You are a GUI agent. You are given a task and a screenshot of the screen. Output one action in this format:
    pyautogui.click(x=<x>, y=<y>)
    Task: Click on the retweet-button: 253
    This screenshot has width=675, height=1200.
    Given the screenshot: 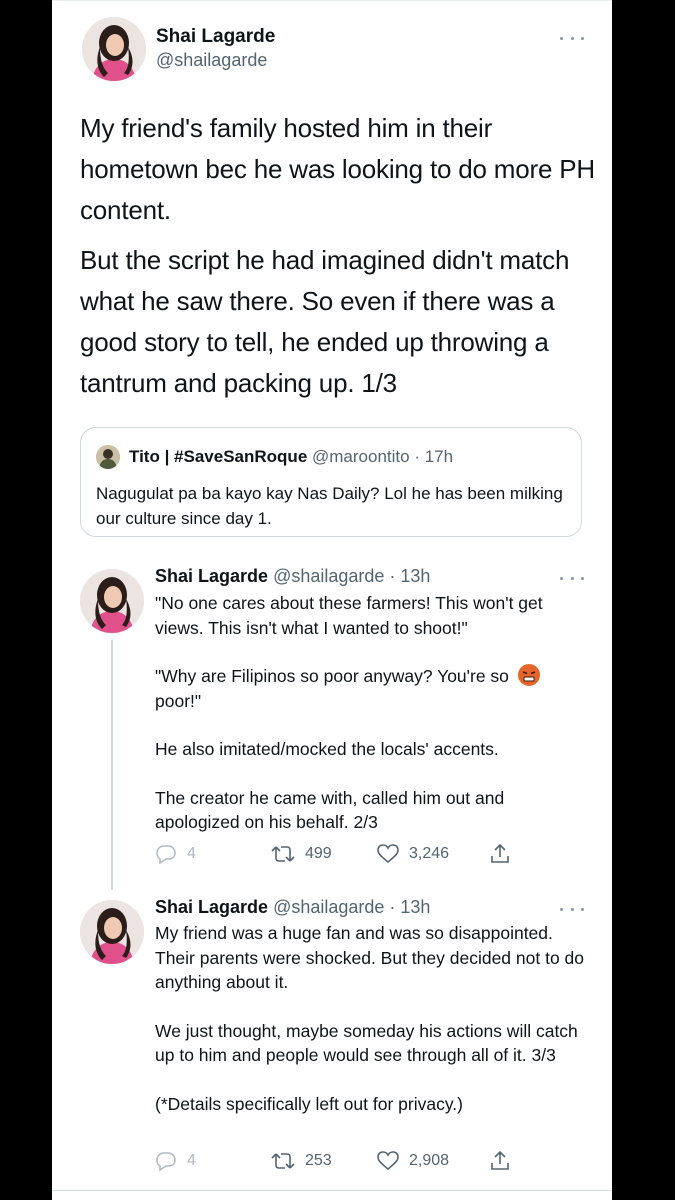 What is the action you would take?
    pyautogui.click(x=301, y=1161)
    